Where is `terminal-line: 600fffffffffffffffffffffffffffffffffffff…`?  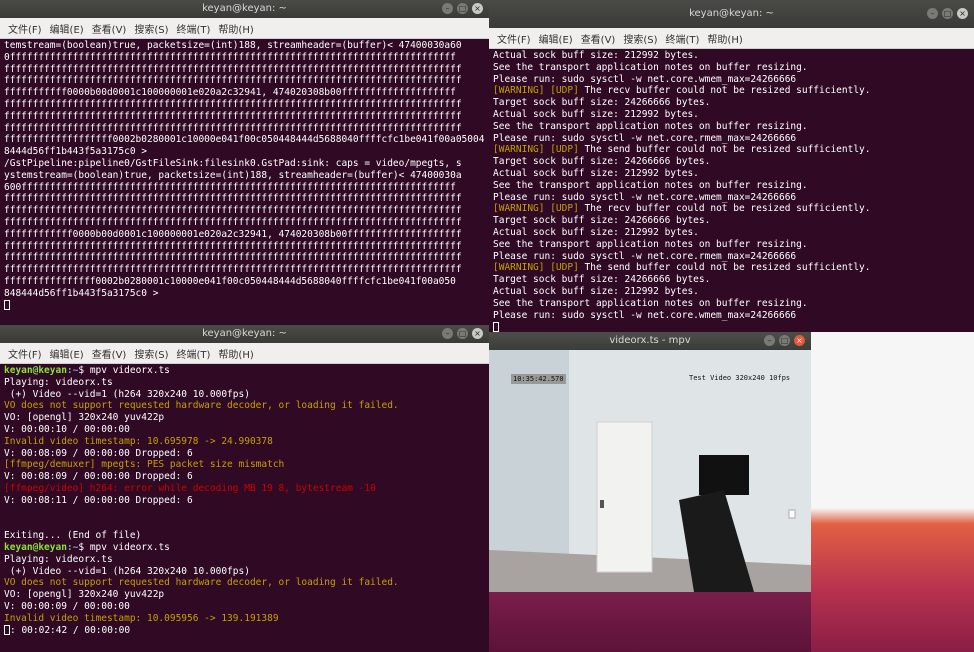 terminal-line: 600fffffffffffffffffffffffffffffffffffff… is located at coordinates (230, 187).